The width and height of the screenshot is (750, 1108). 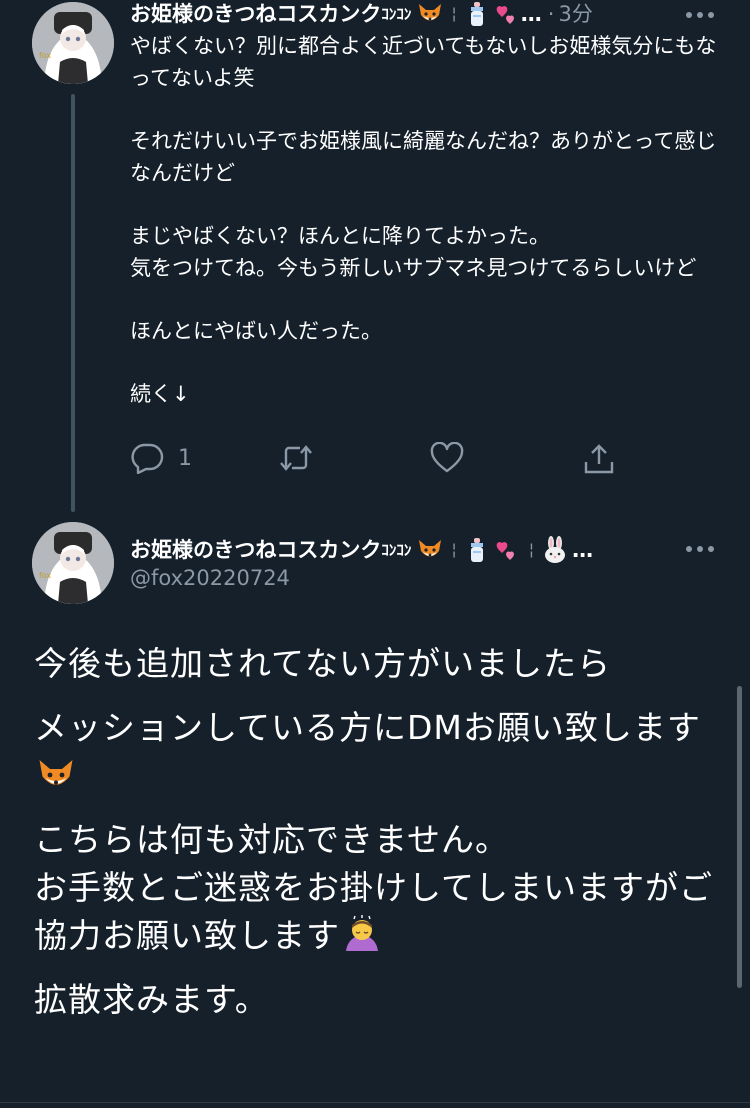 What do you see at coordinates (492, 550) in the screenshot?
I see `name-emojis: ¦ ¦` at bounding box center [492, 550].